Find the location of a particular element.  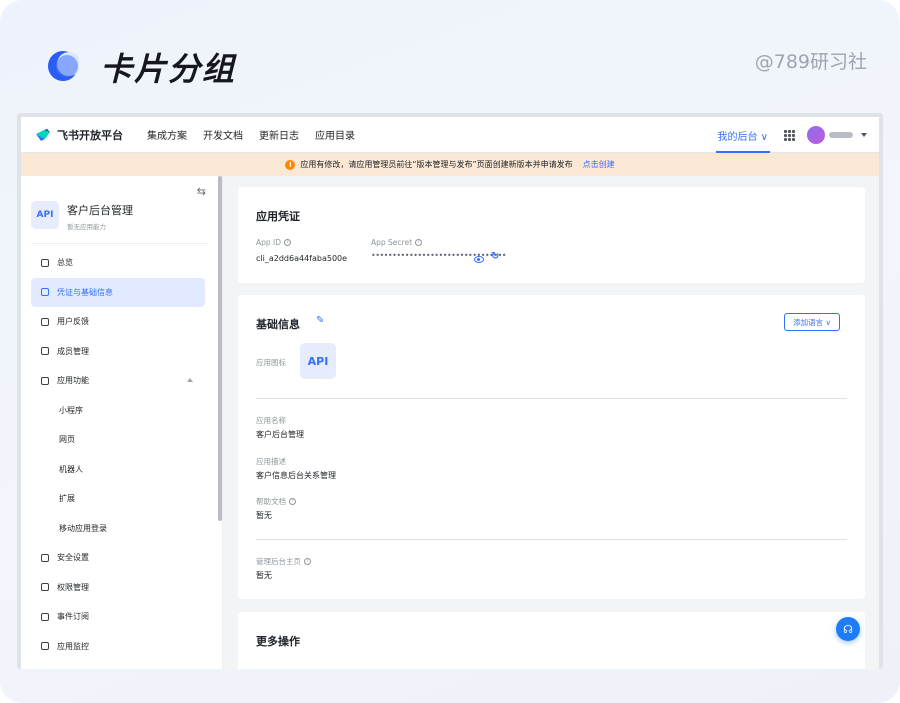

app-secret-value: •••••••••••••••••••••••••••••••• is located at coordinates (439, 255).